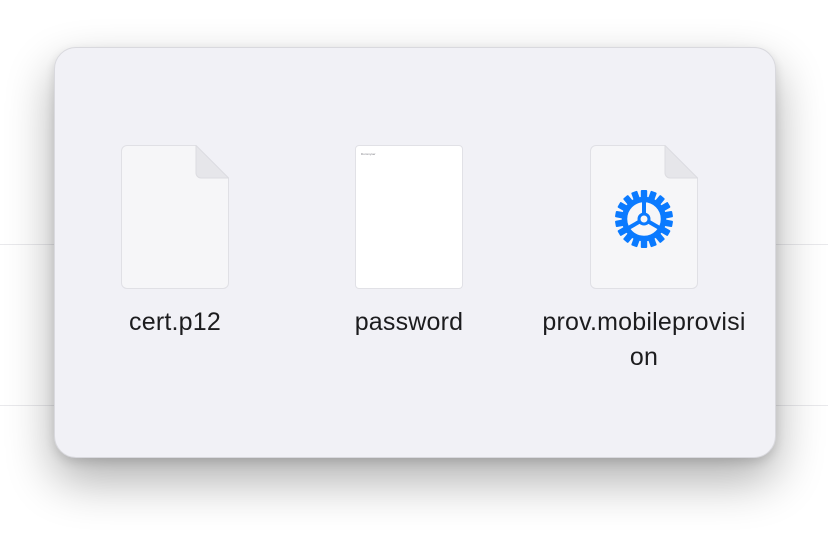 Image resolution: width=828 pixels, height=536 pixels. I want to click on gear-icon, so click(644, 219).